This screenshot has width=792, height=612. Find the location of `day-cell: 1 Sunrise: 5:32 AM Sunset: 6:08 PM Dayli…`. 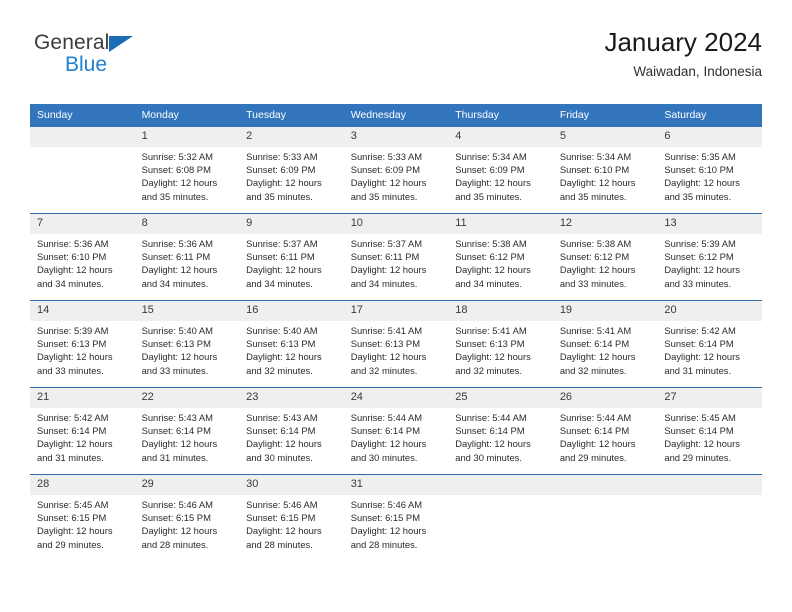

day-cell: 1 Sunrise: 5:32 AM Sunset: 6:08 PM Dayli… is located at coordinates (187, 170).